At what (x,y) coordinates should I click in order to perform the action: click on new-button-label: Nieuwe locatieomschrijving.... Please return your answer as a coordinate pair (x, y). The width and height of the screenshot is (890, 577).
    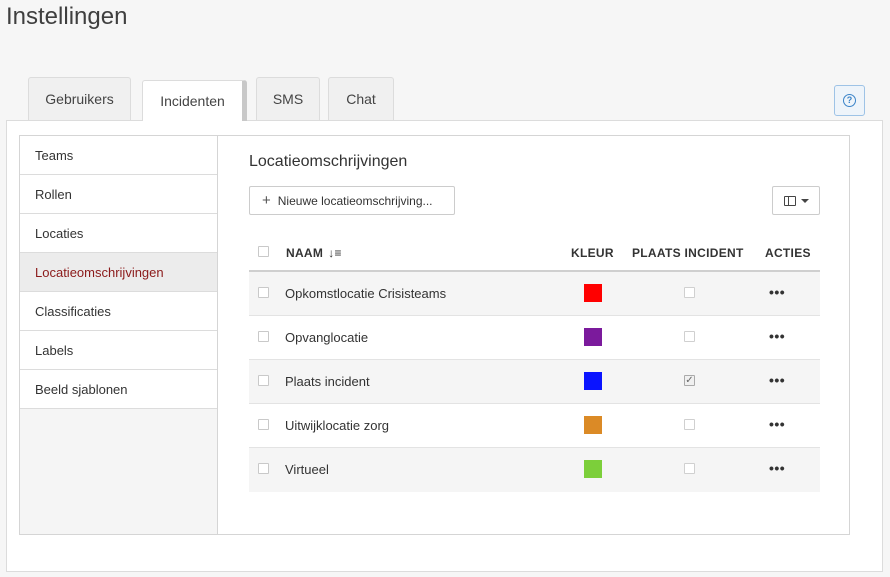
    Looking at the image, I should click on (355, 200).